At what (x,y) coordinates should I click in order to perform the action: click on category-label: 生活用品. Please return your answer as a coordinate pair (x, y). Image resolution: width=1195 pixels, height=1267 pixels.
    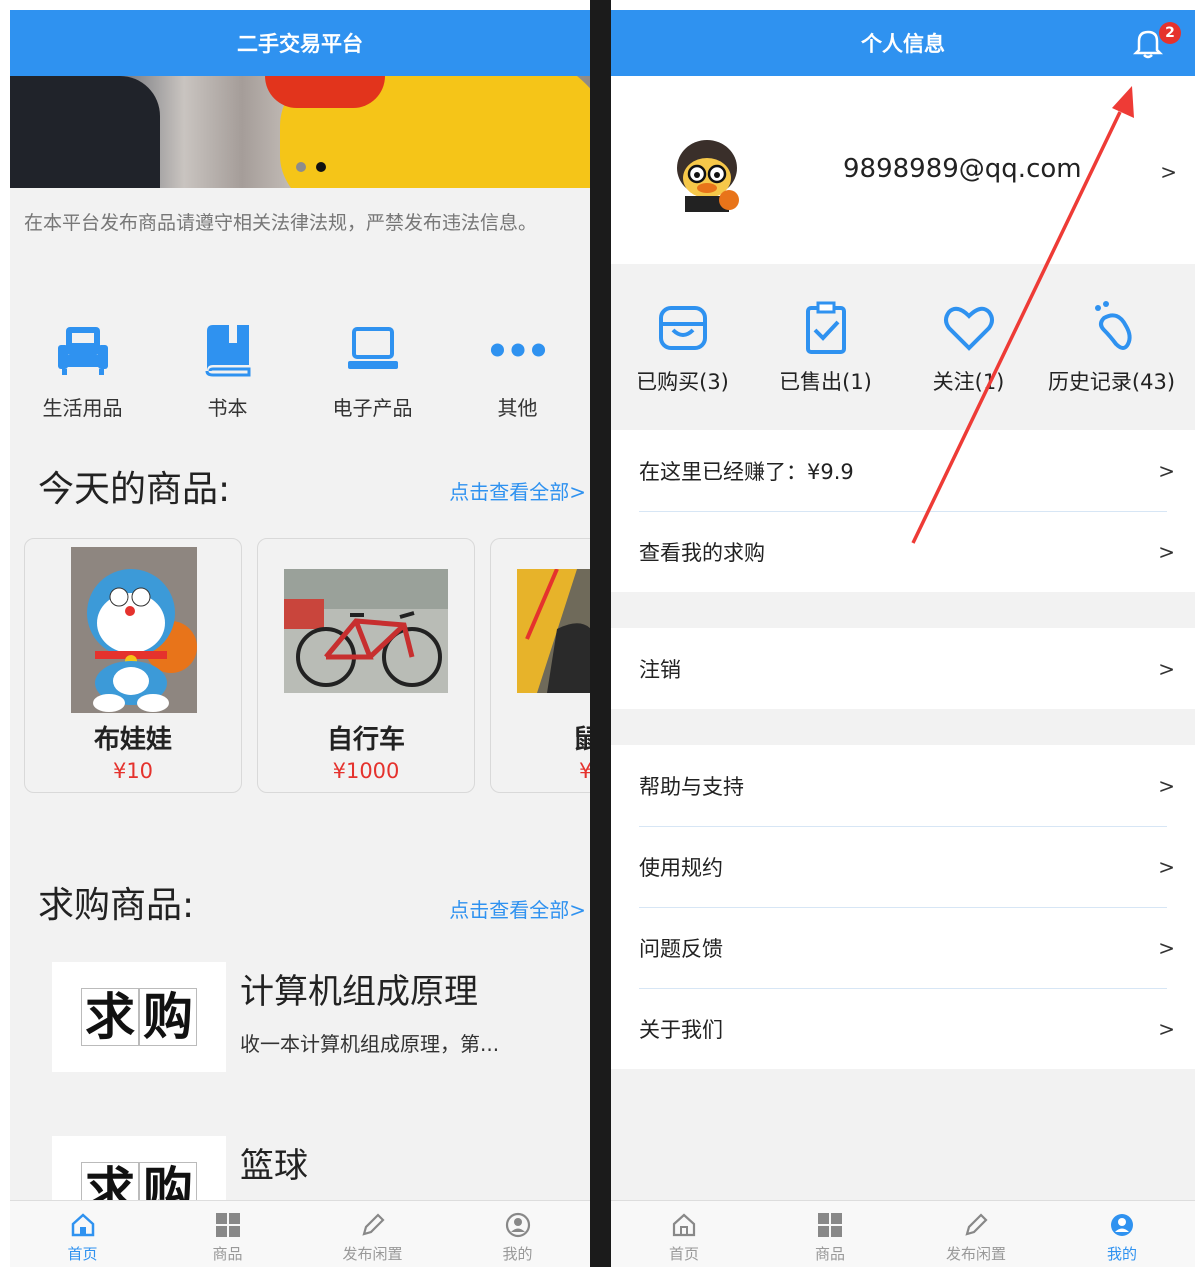
    Looking at the image, I should click on (82, 408).